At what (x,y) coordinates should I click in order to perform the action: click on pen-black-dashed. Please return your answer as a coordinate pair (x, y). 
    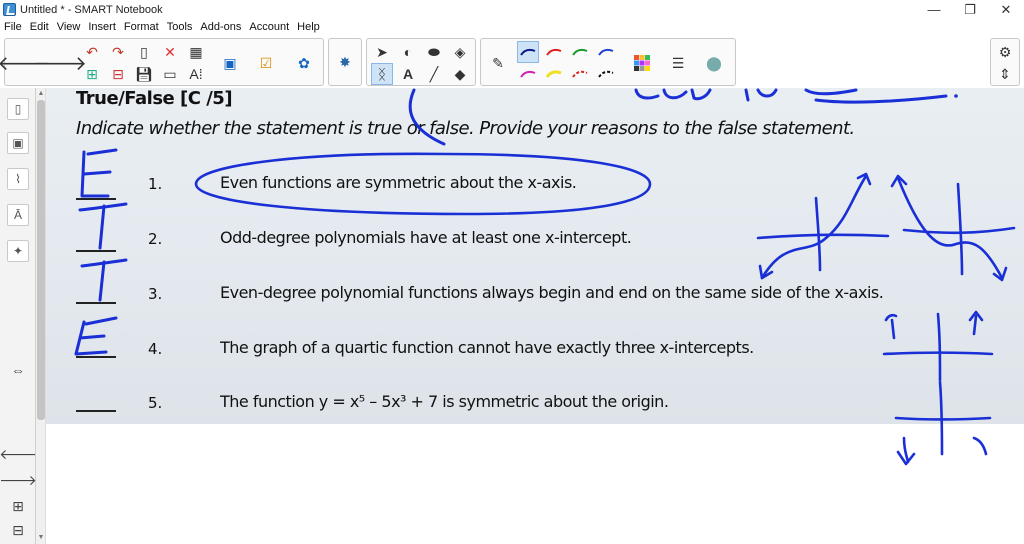
    Looking at the image, I should click on (606, 74).